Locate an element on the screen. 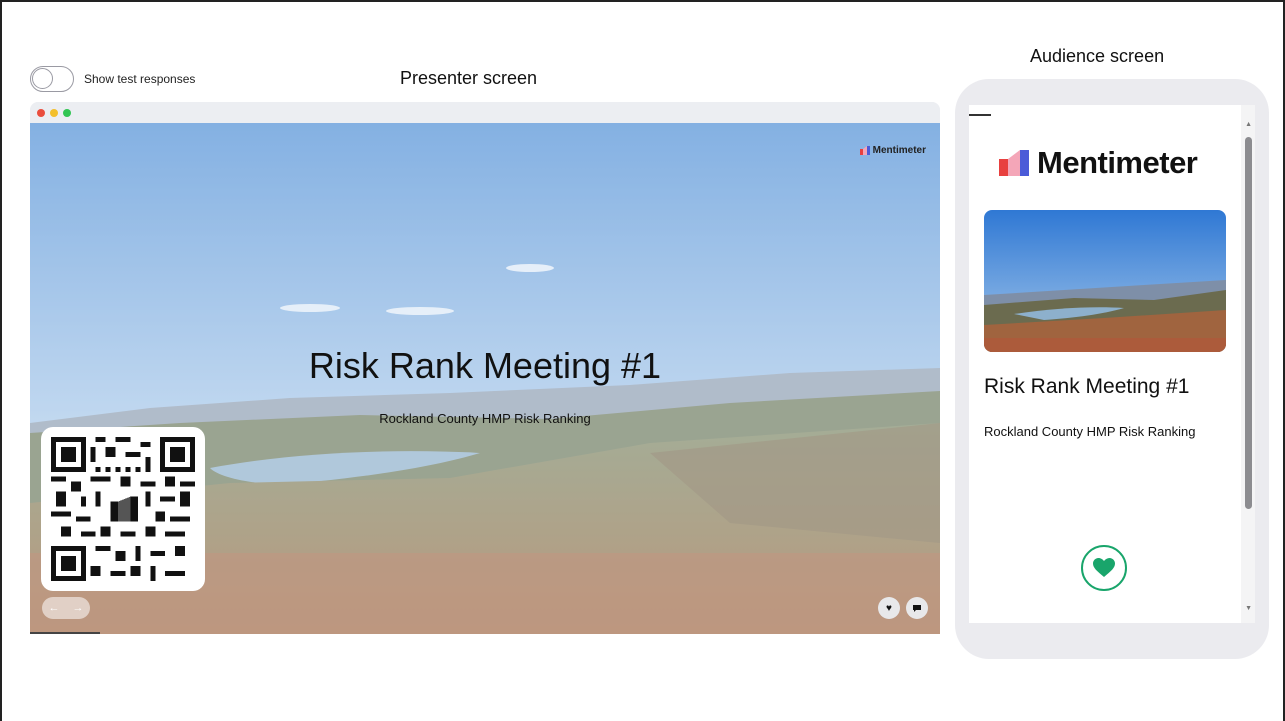  slide-title: Risk Rank Meeting #1 is located at coordinates (485, 365).